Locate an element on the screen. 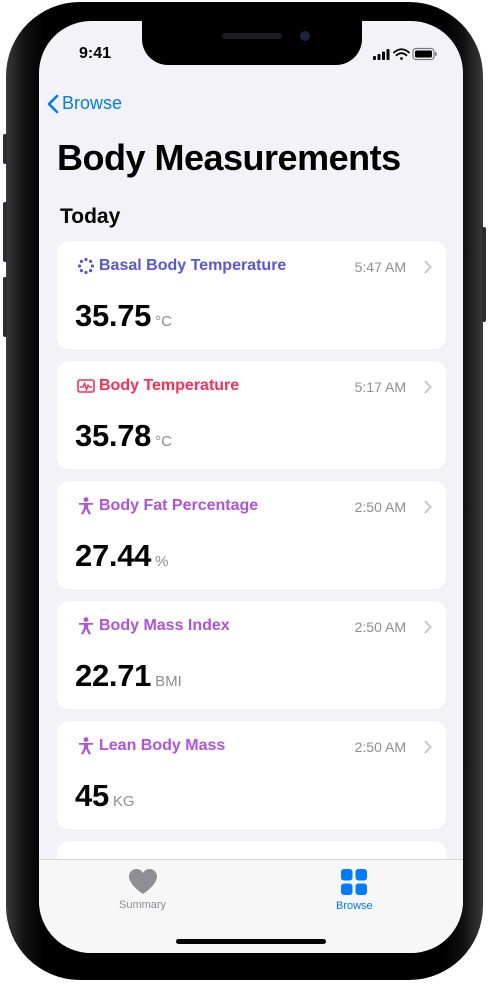 The width and height of the screenshot is (489, 984). front-camera is located at coordinates (305, 36).